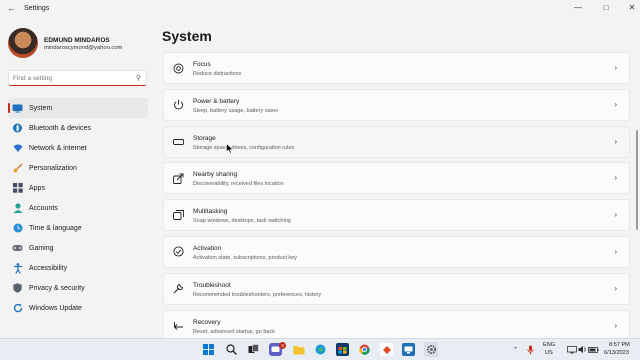  I want to click on shield-icon, so click(17, 288).